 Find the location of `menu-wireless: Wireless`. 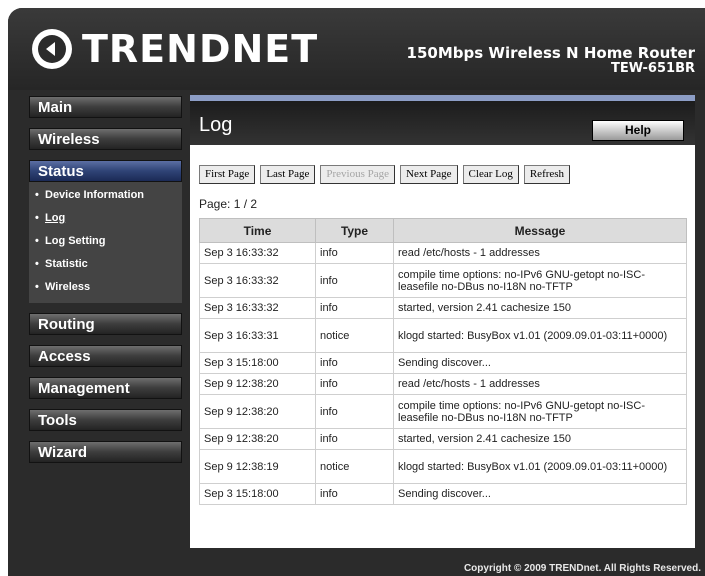

menu-wireless: Wireless is located at coordinates (105, 139).